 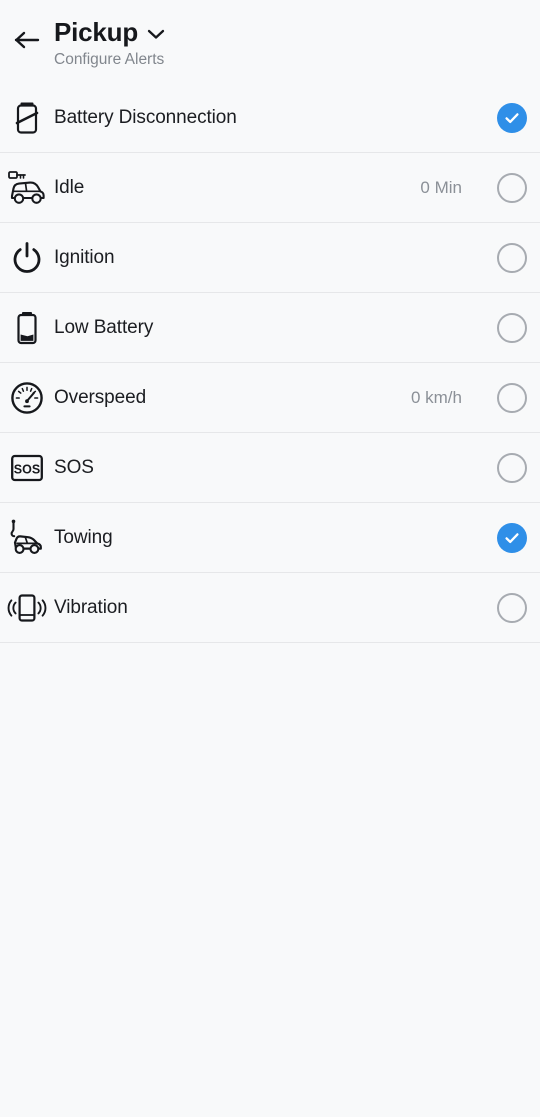 I want to click on header-text-group: Pickup Configure Alerts, so click(x=109, y=43).